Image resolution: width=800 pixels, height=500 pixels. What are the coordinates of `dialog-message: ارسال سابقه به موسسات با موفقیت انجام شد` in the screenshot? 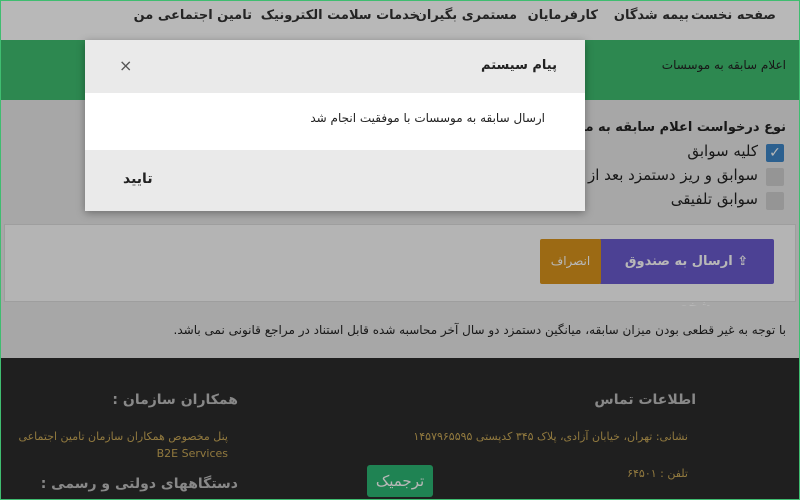 It's located at (427, 118).